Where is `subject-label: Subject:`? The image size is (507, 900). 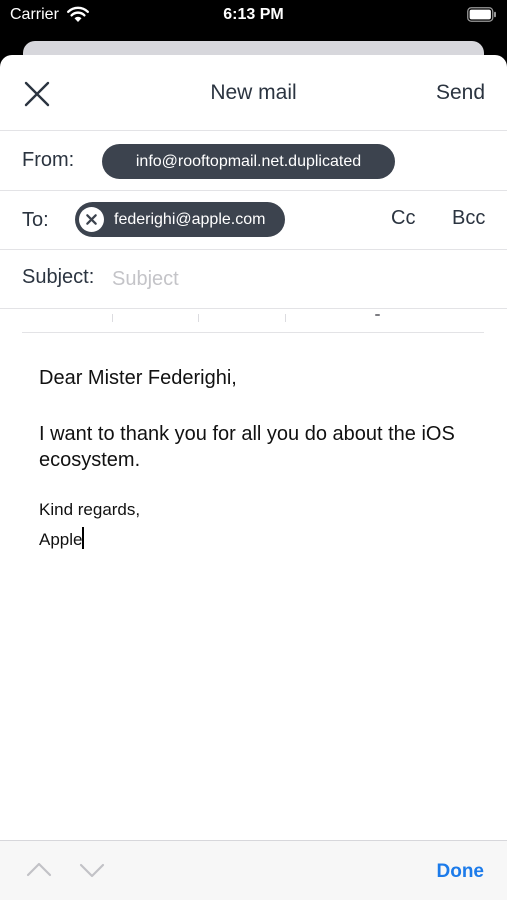 subject-label: Subject: is located at coordinates (58, 277).